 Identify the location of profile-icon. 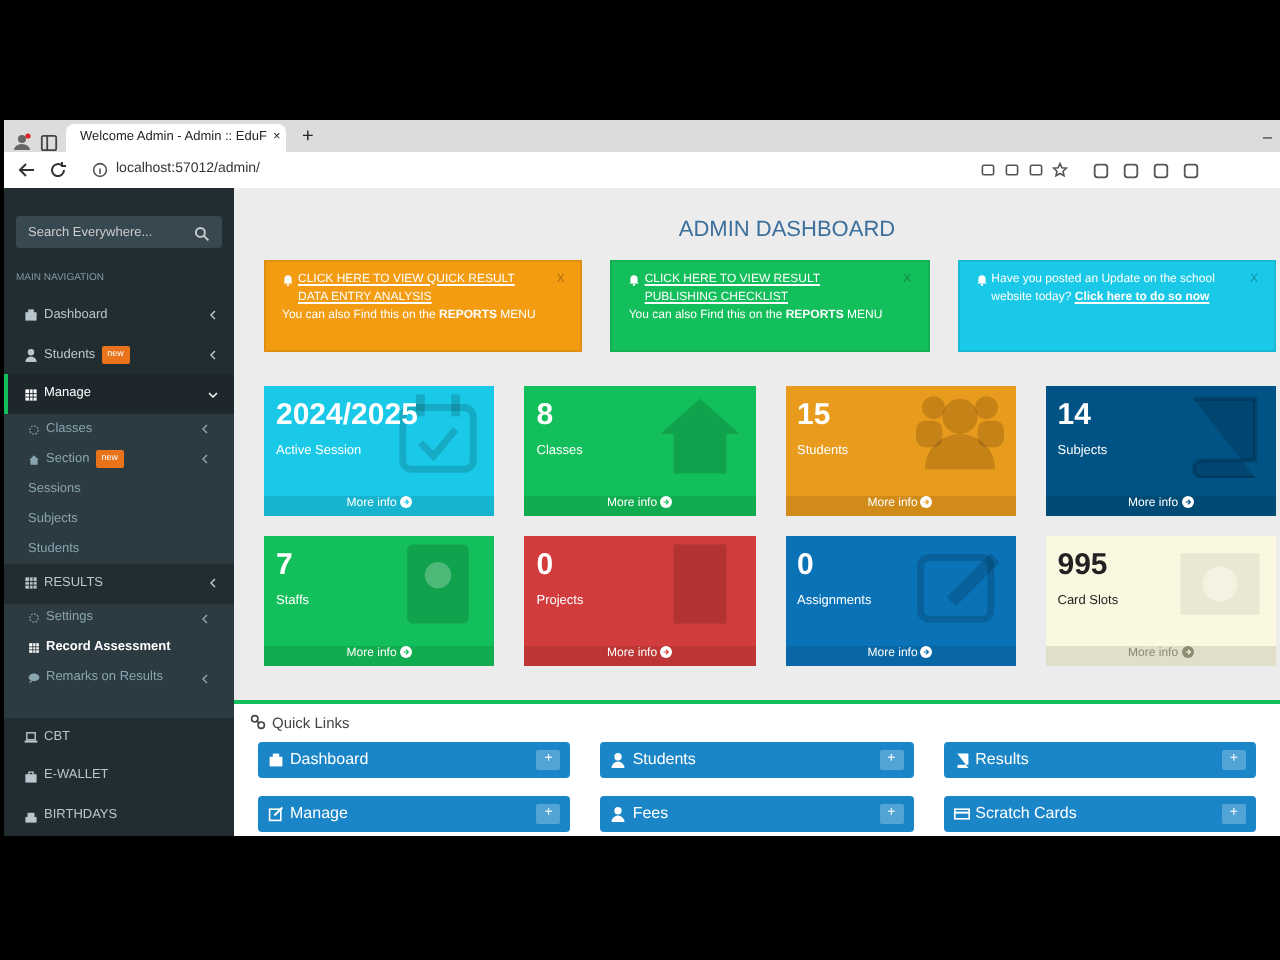
(22, 142).